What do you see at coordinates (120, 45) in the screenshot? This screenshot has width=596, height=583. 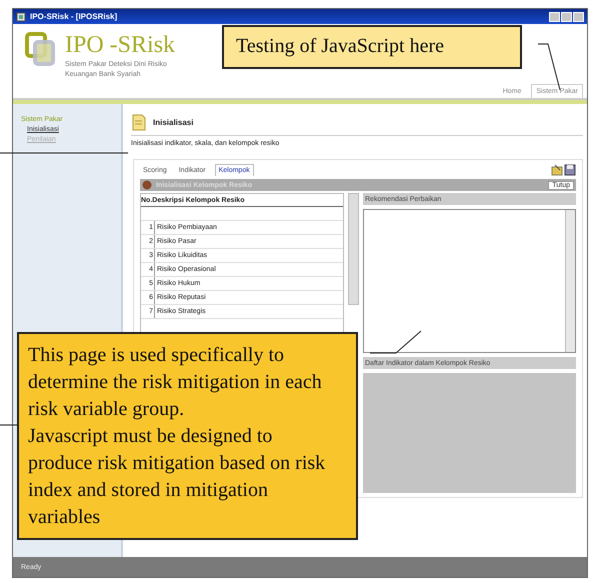 I see `app-logo-text: IPO -SRisk` at bounding box center [120, 45].